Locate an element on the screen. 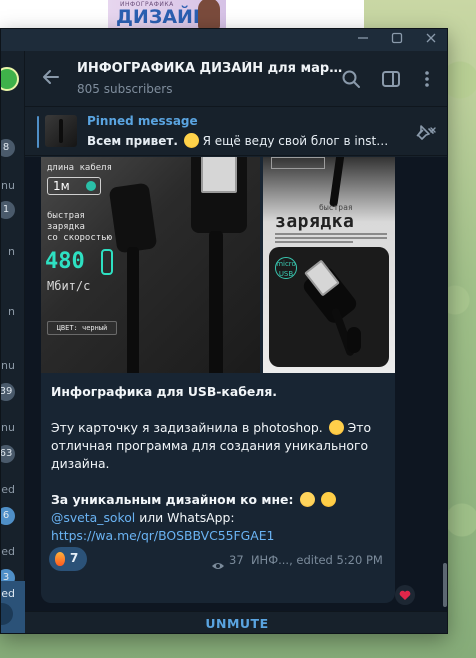  chat-list-item: nu 39 is located at coordinates (13, 371).